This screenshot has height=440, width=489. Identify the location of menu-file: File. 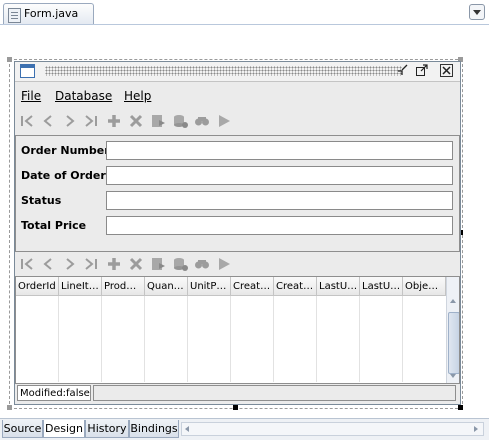
(31, 96).